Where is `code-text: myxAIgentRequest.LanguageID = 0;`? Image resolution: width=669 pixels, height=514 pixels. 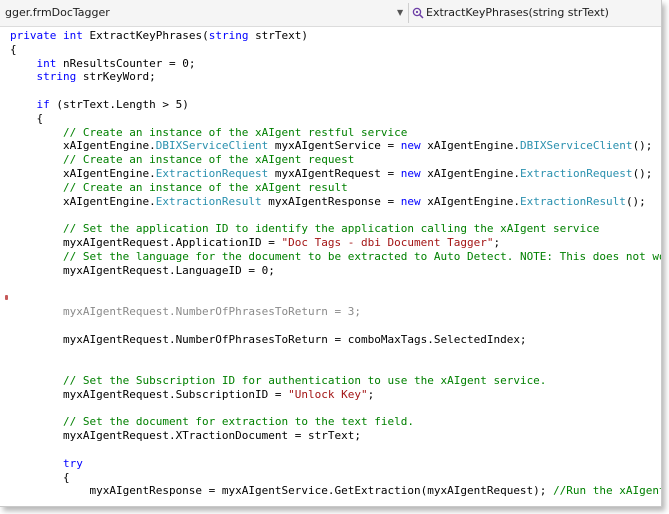
code-text: myxAIgentRequest.LanguageID = 0; is located at coordinates (142, 270).